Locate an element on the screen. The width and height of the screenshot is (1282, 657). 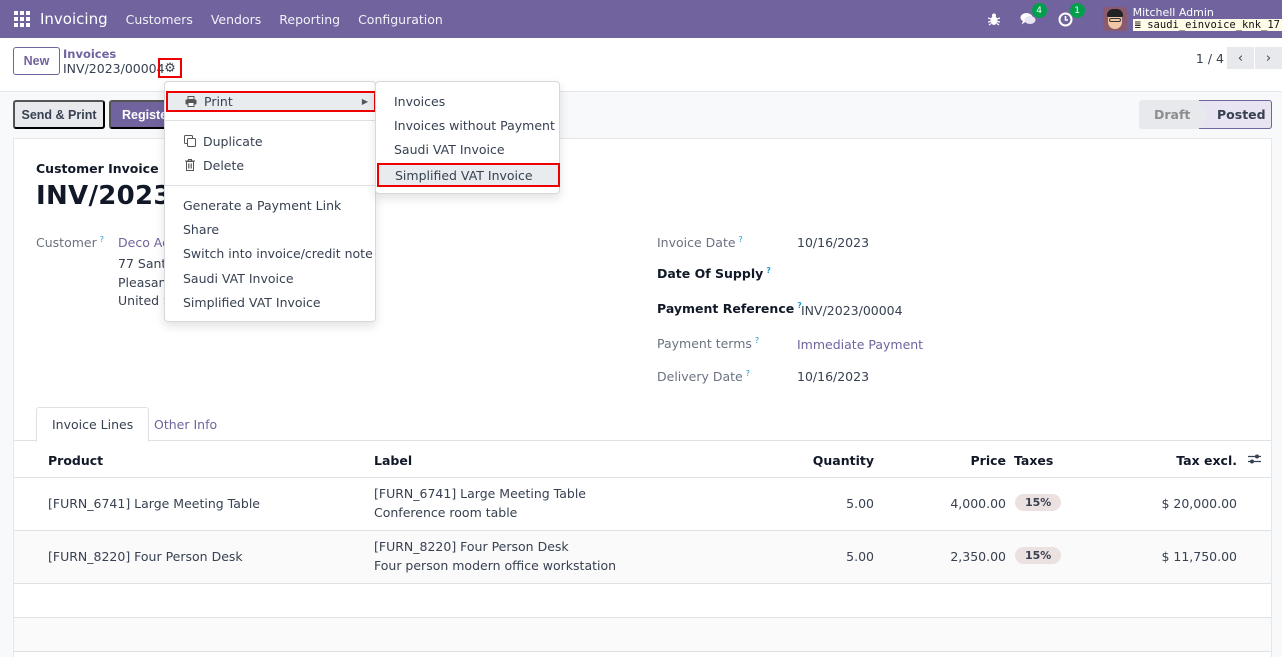
pager-buttons: ‹ › is located at coordinates (1254, 58).